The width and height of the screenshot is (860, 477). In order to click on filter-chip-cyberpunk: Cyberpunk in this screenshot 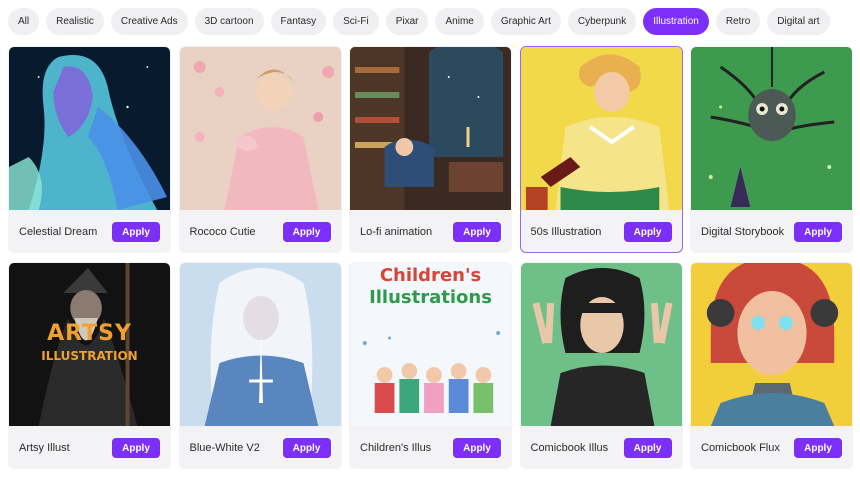, I will do `click(602, 21)`.